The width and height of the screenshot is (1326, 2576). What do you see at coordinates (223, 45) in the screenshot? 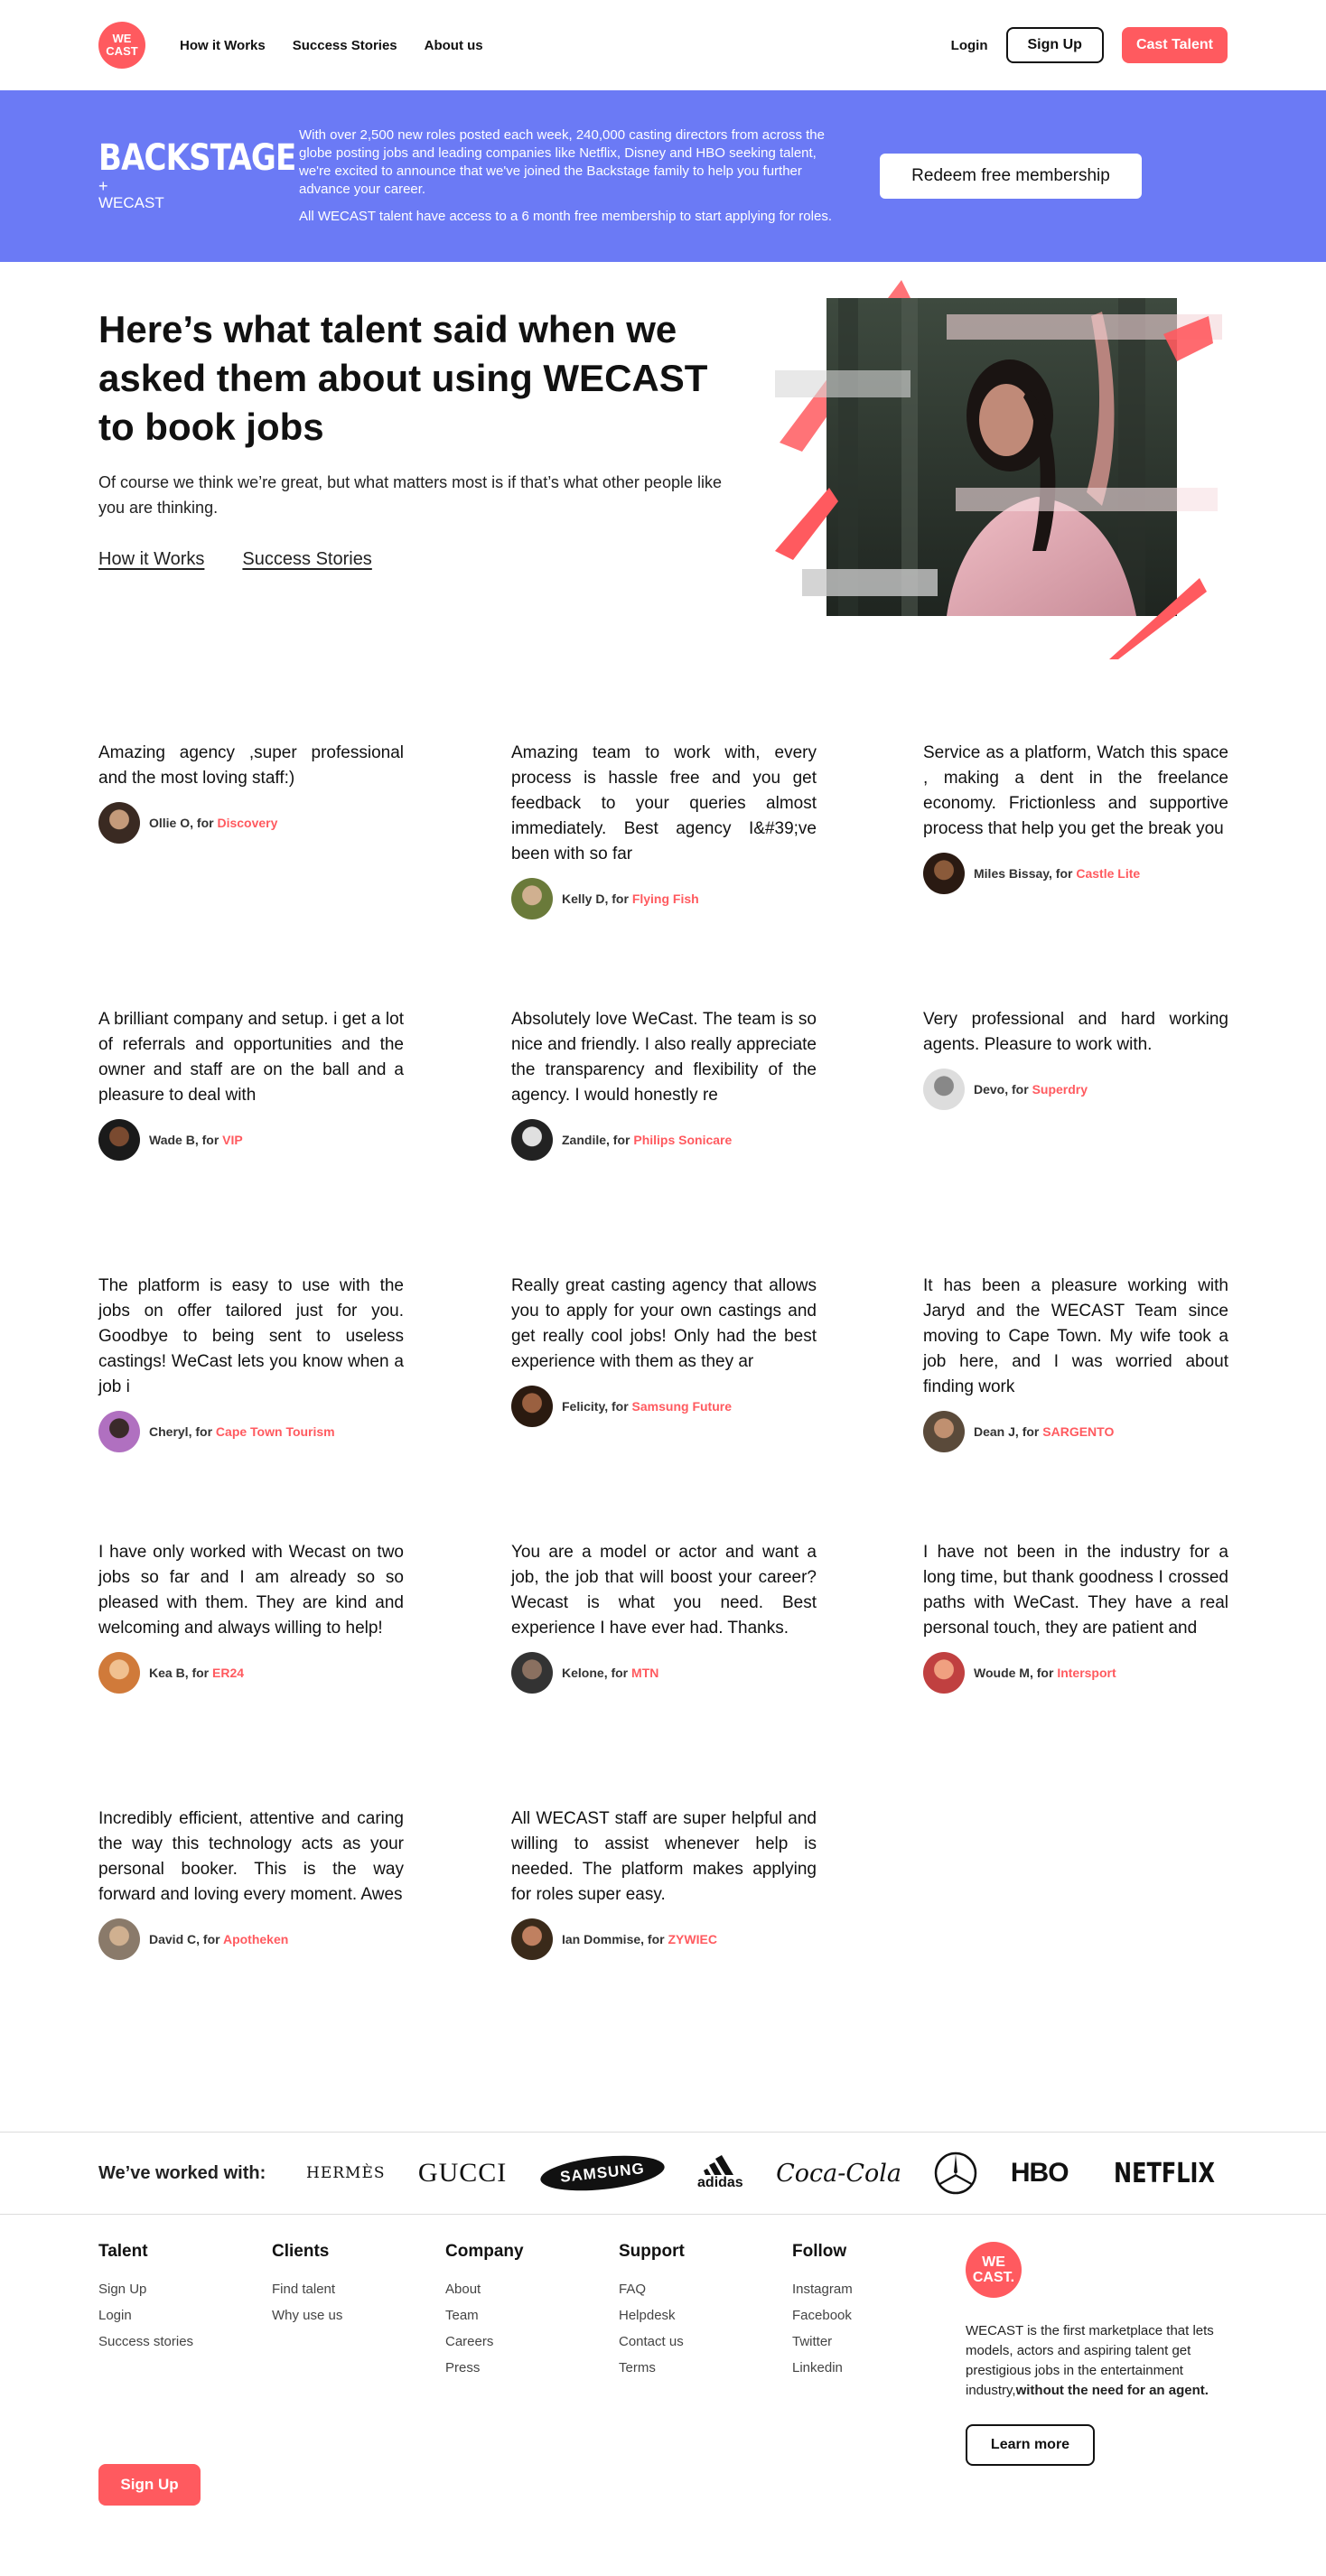
I see `nav-how-it-works: How it Works` at bounding box center [223, 45].